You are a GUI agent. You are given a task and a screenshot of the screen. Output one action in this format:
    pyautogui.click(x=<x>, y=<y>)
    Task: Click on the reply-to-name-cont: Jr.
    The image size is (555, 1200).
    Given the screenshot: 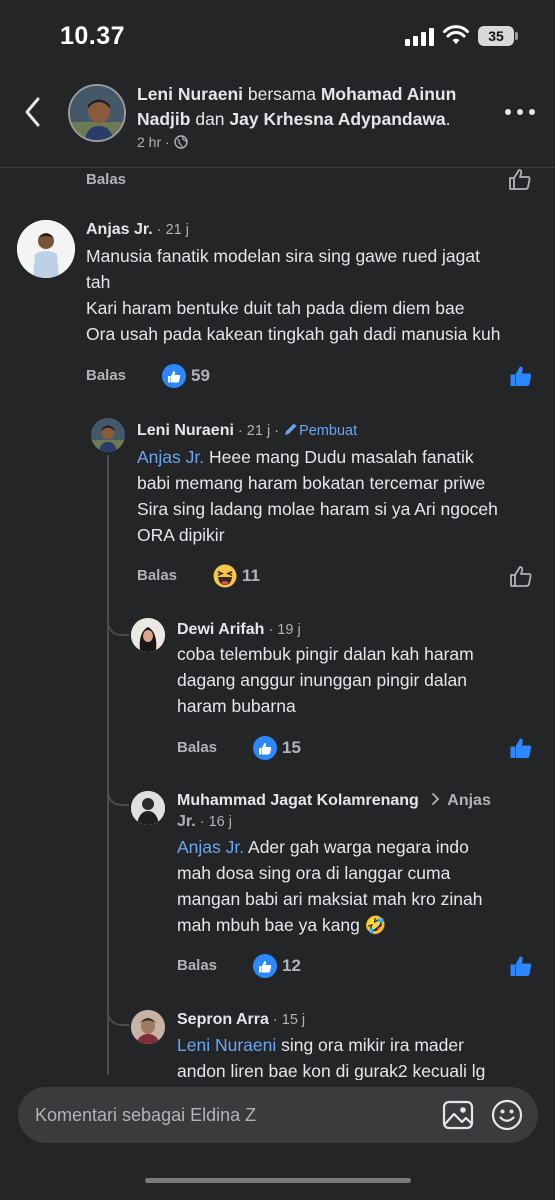 What is the action you would take?
    pyautogui.click(x=186, y=821)
    